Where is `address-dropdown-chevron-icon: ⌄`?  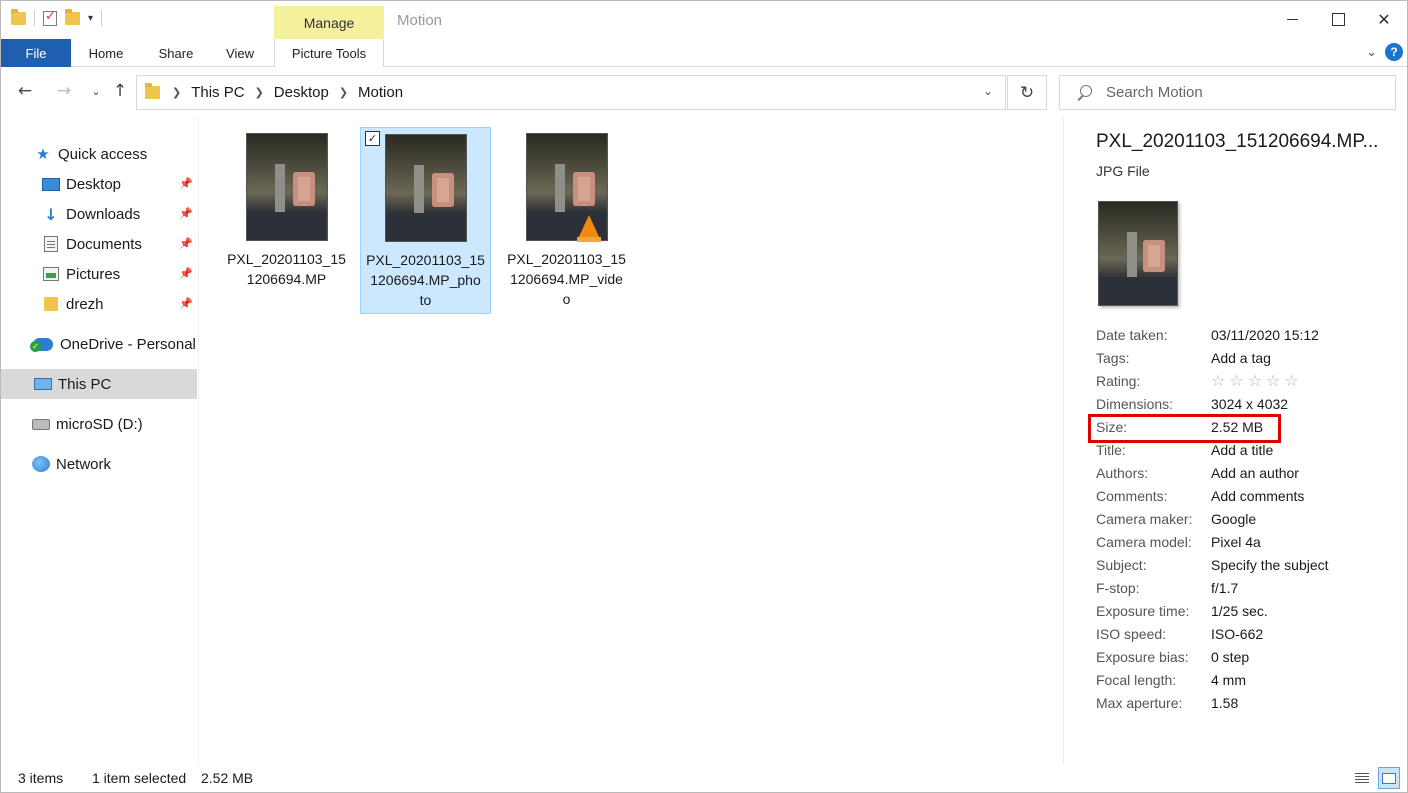
address-dropdown-chevron-icon: ⌄ is located at coordinates (988, 91).